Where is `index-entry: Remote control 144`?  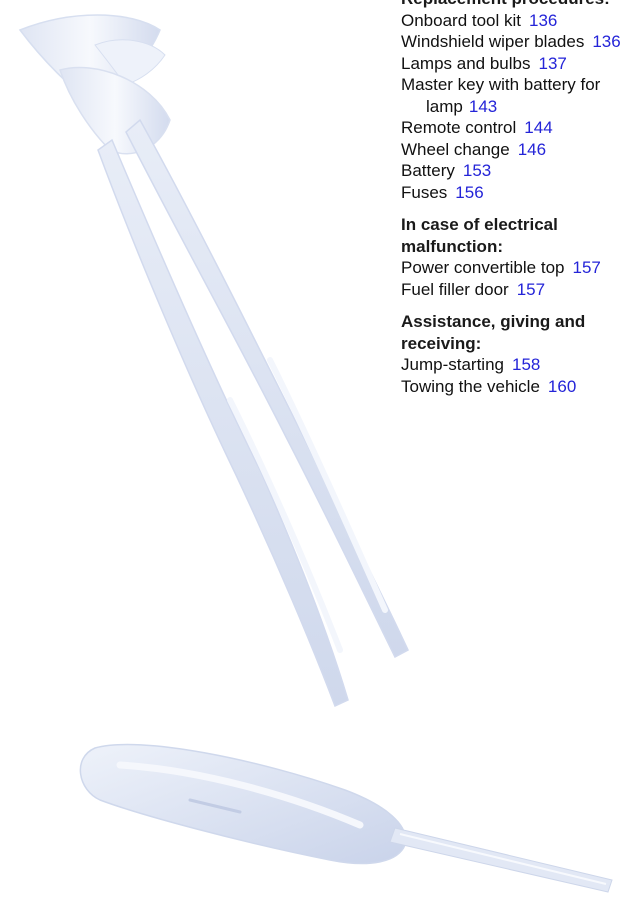 index-entry: Remote control 144 is located at coordinates (521, 128).